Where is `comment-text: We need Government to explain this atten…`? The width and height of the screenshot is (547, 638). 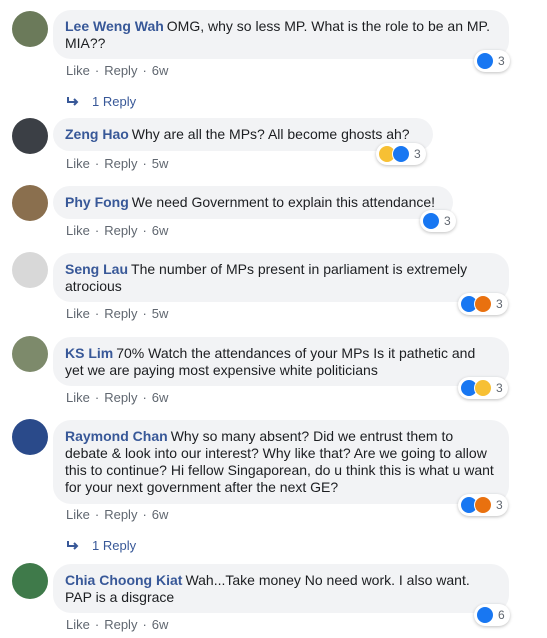
comment-text: We need Government to explain this atten… is located at coordinates (283, 202).